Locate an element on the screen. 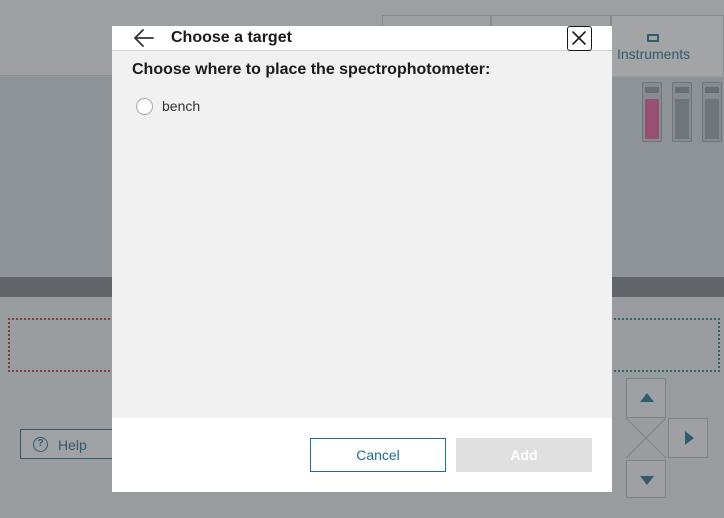 This screenshot has width=724, height=518. add-button: Add is located at coordinates (524, 455).